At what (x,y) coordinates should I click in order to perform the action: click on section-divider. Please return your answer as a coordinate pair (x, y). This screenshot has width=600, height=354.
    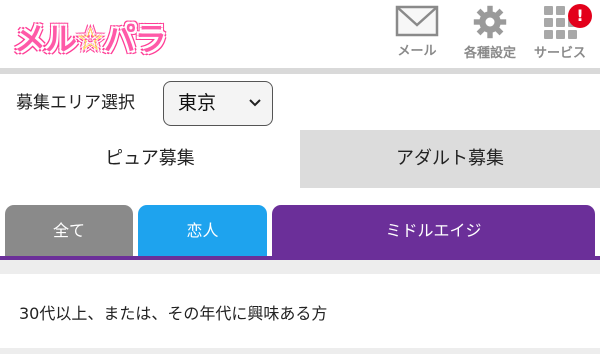
    Looking at the image, I should click on (300, 267).